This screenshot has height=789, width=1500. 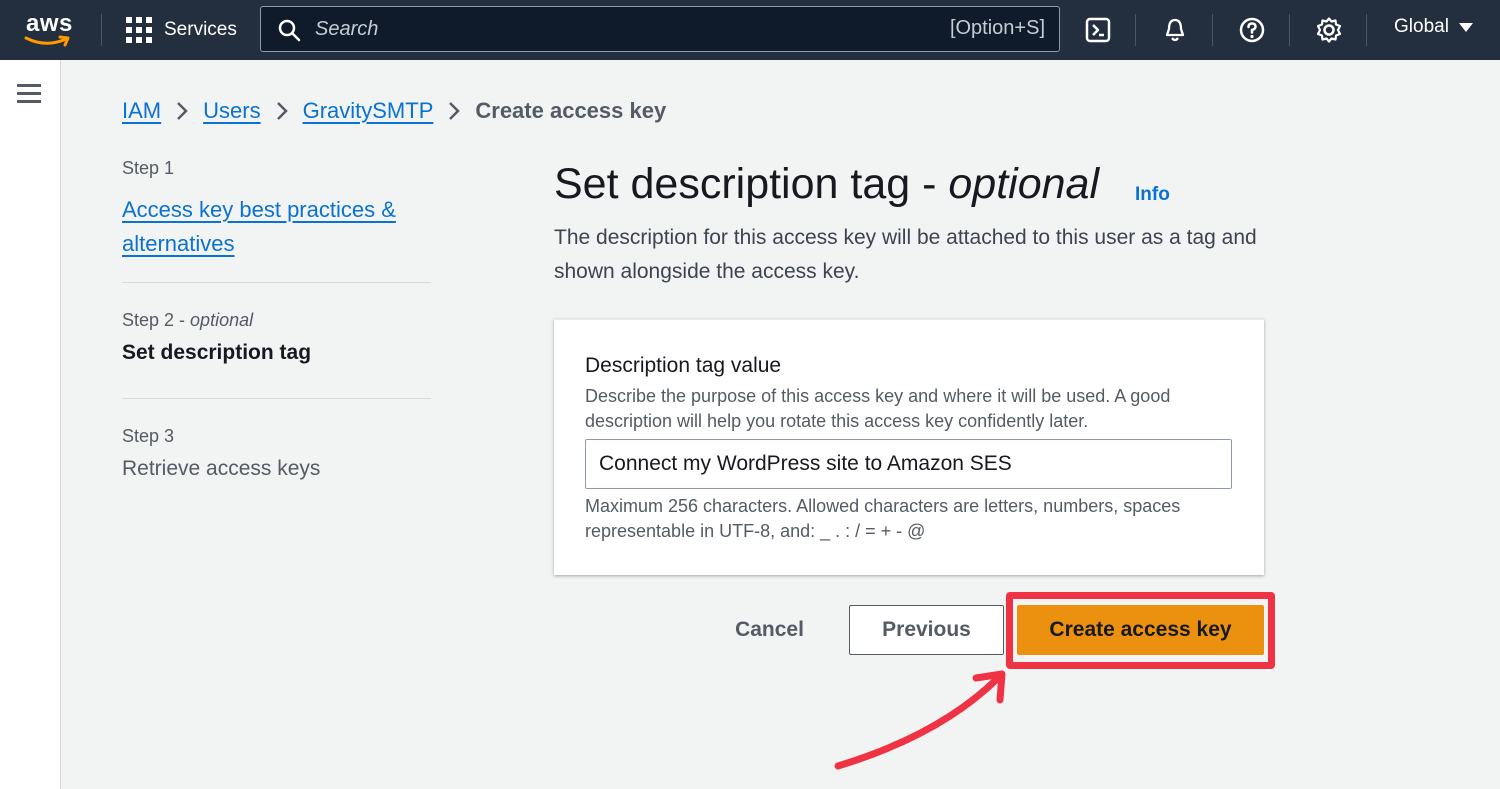 What do you see at coordinates (1024, 184) in the screenshot?
I see `page-title-optional: optional` at bounding box center [1024, 184].